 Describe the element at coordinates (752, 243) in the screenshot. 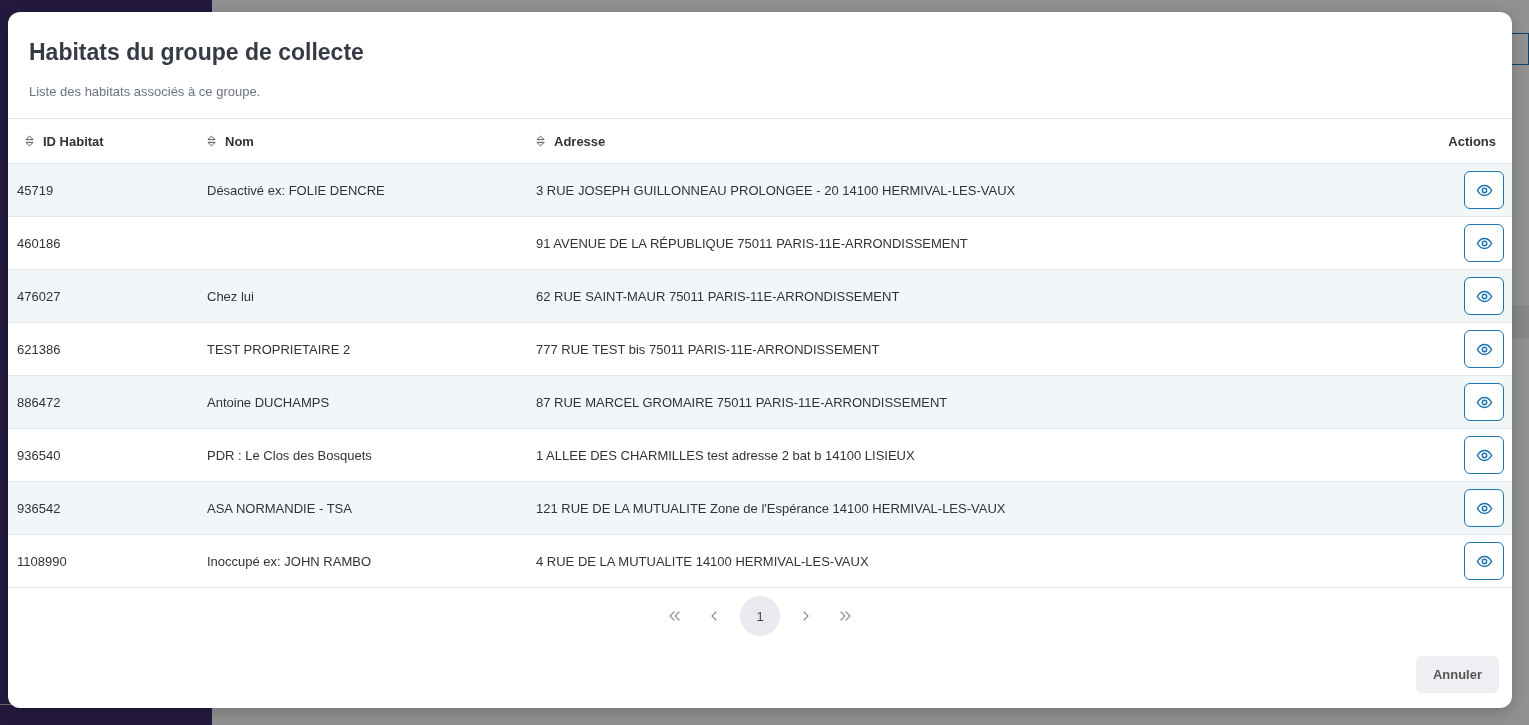

I see `table-cell: 91 AVENUE DE LA RÉPUBLIQUE 75011 PARIS-11E-ARRONDISSEMENT` at that location.